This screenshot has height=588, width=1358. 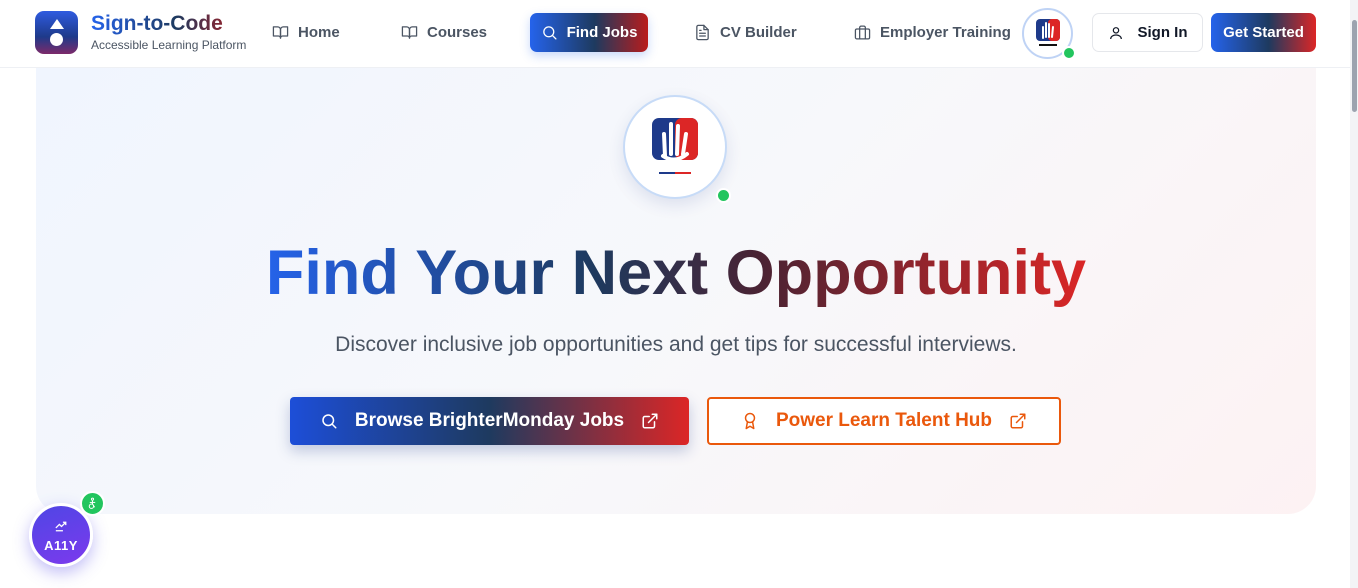 What do you see at coordinates (1115, 32) in the screenshot?
I see `user-icon` at bounding box center [1115, 32].